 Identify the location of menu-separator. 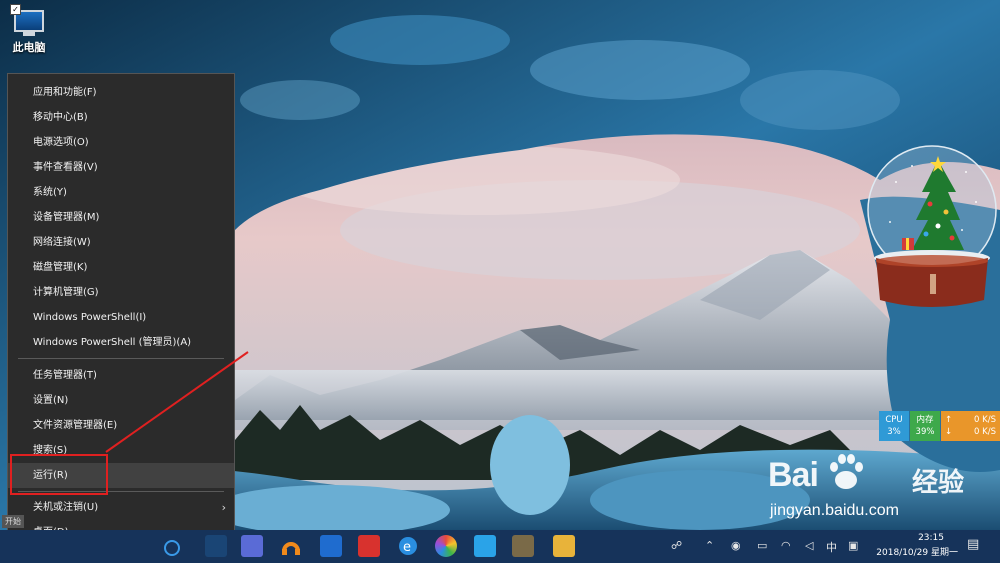
(121, 358).